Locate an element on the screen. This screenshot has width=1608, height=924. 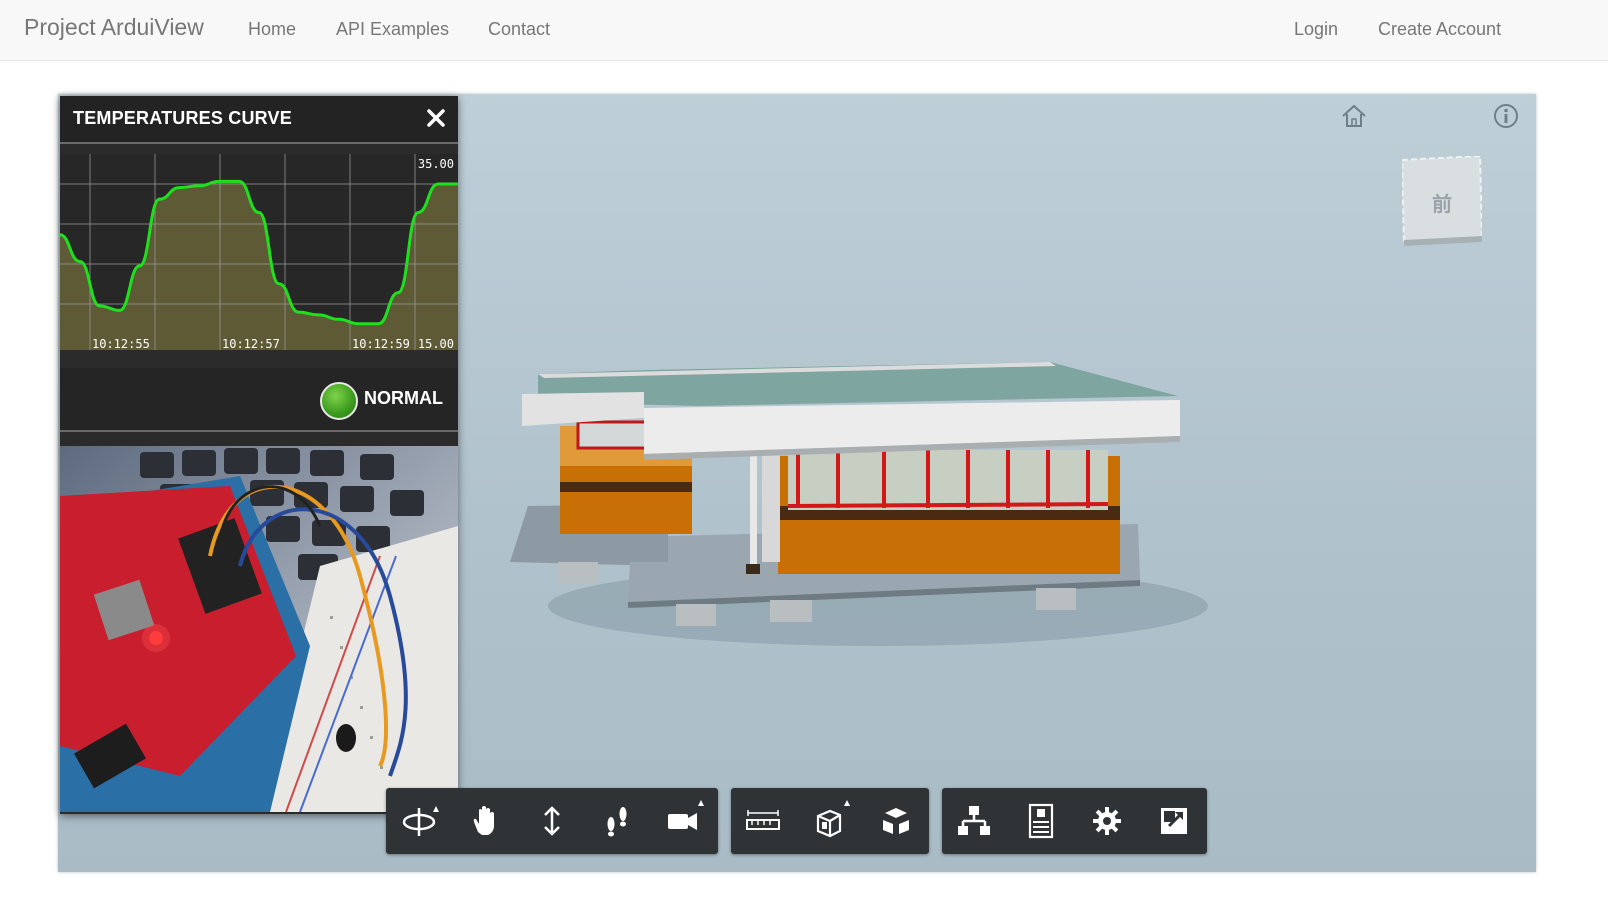
toolbar-navigation-group is located at coordinates (552, 821).